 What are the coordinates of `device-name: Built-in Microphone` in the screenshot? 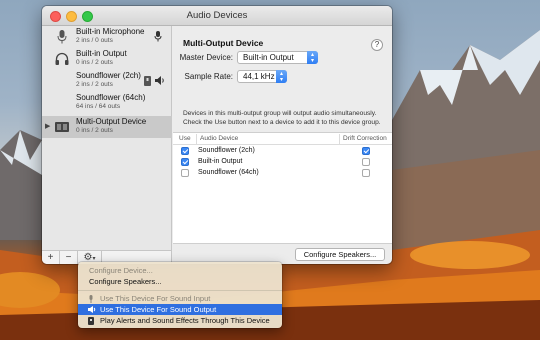 It's located at (110, 31).